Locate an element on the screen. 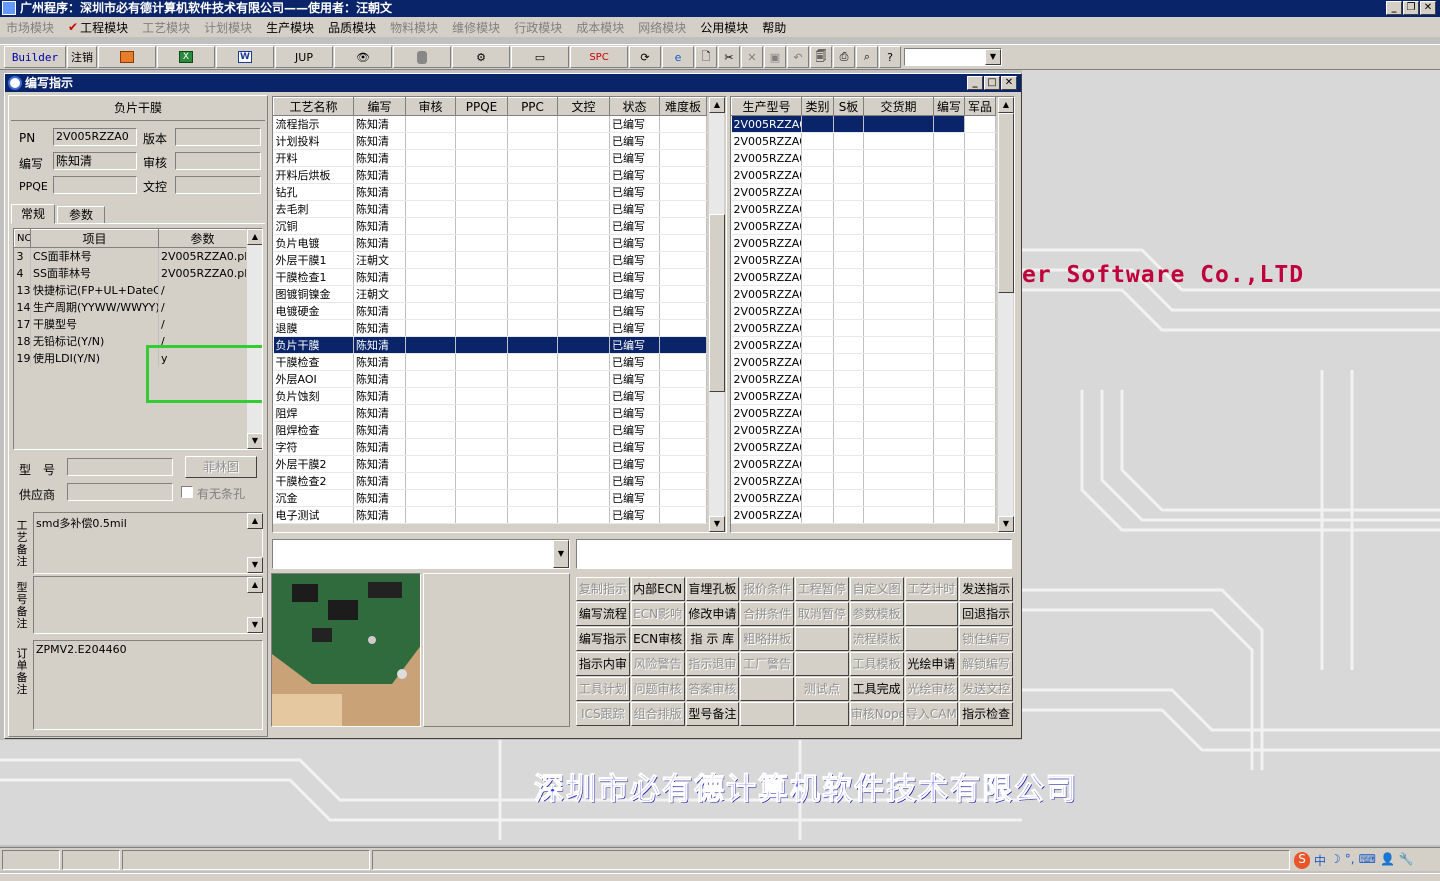 Image resolution: width=1440 pixels, height=881 pixels. ime-toolbar: S 中 ☽ °, ⌨ 👤 🔧 is located at coordinates (1354, 860).